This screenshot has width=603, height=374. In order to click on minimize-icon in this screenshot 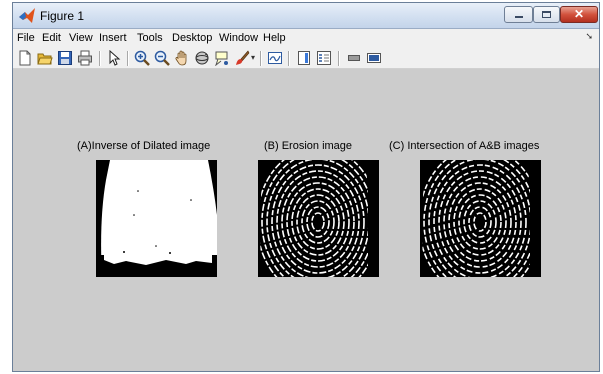, I will do `click(519, 17)`.